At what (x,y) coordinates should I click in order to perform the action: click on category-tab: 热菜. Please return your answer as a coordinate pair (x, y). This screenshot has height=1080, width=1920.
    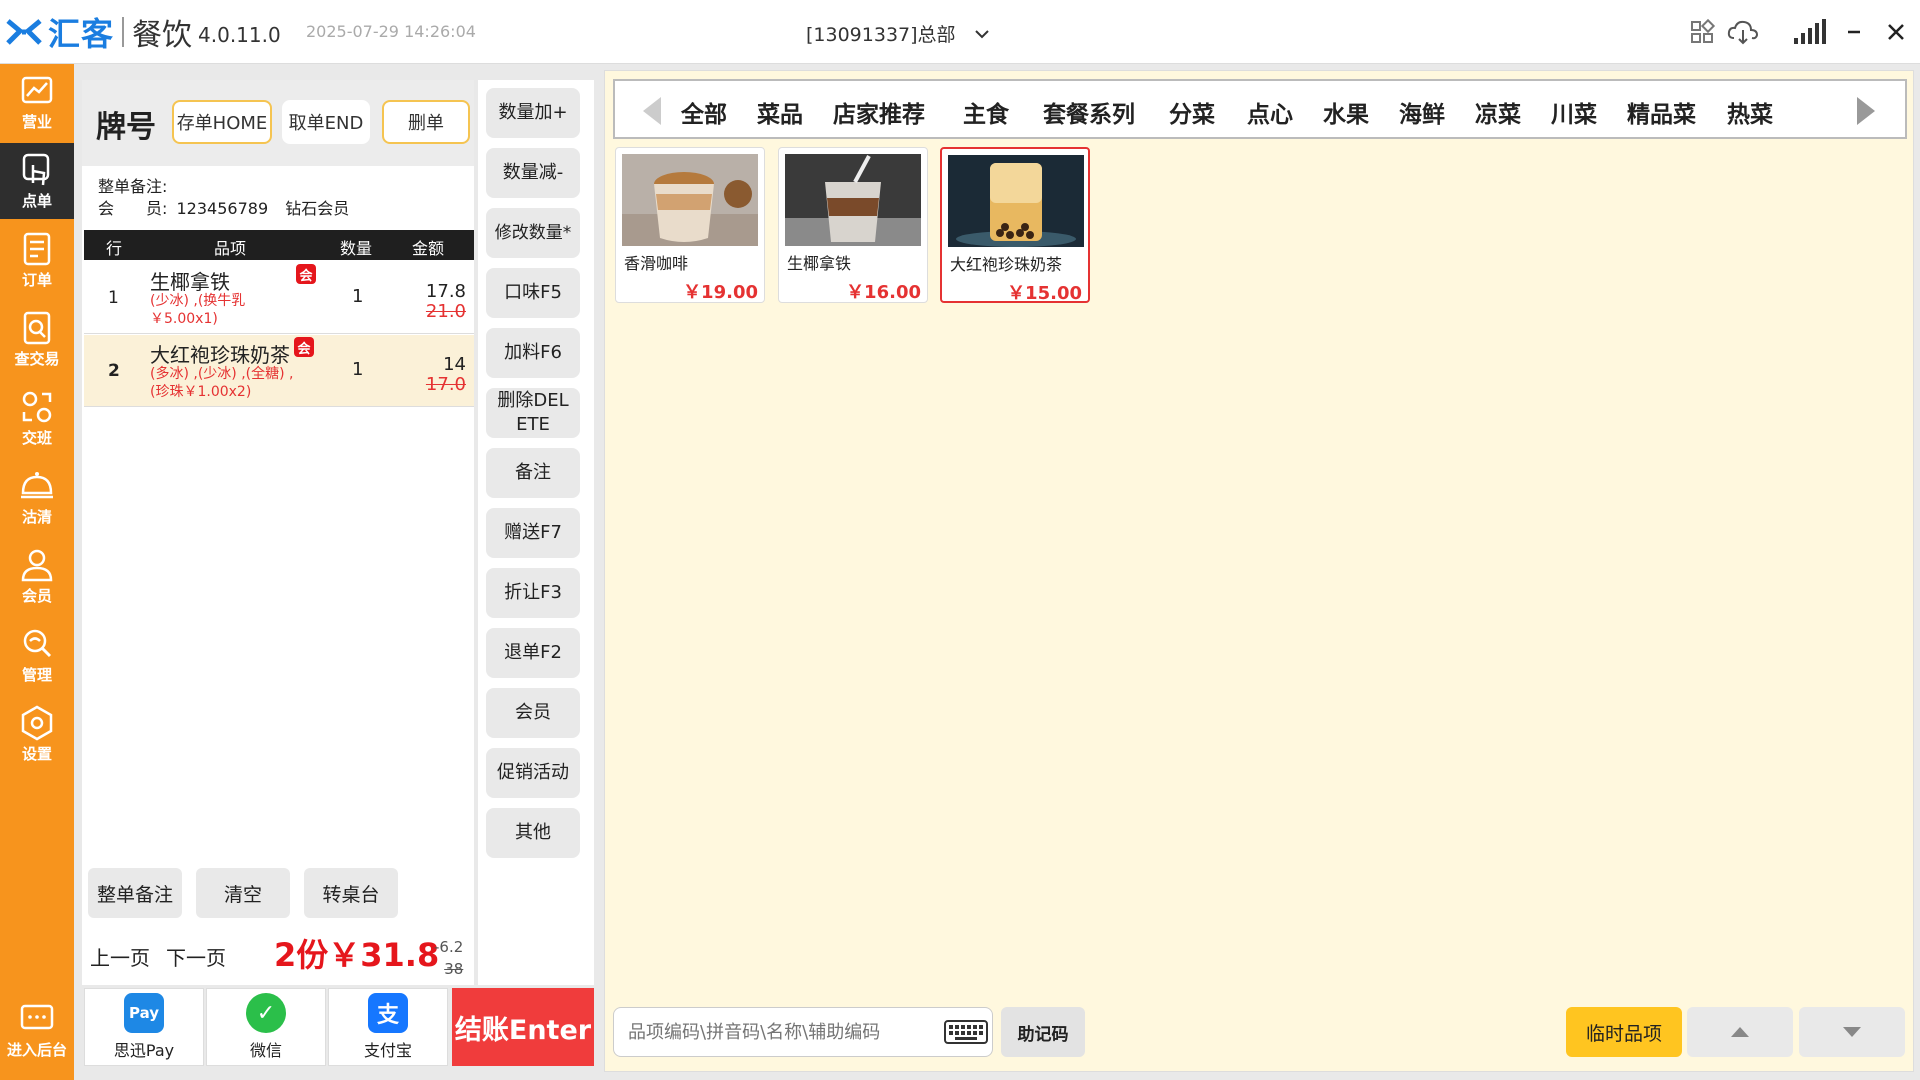
    Looking at the image, I should click on (1750, 112).